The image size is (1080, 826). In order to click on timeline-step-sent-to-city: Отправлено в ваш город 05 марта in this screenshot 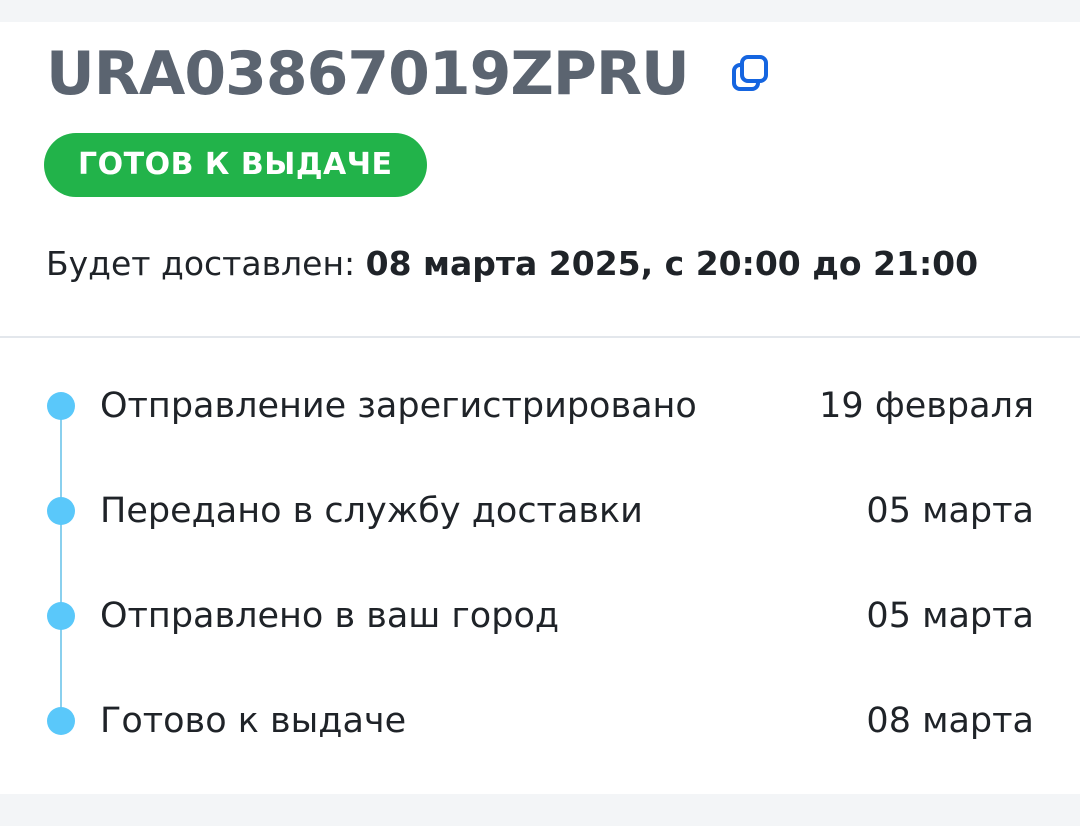, I will do `click(540, 616)`.